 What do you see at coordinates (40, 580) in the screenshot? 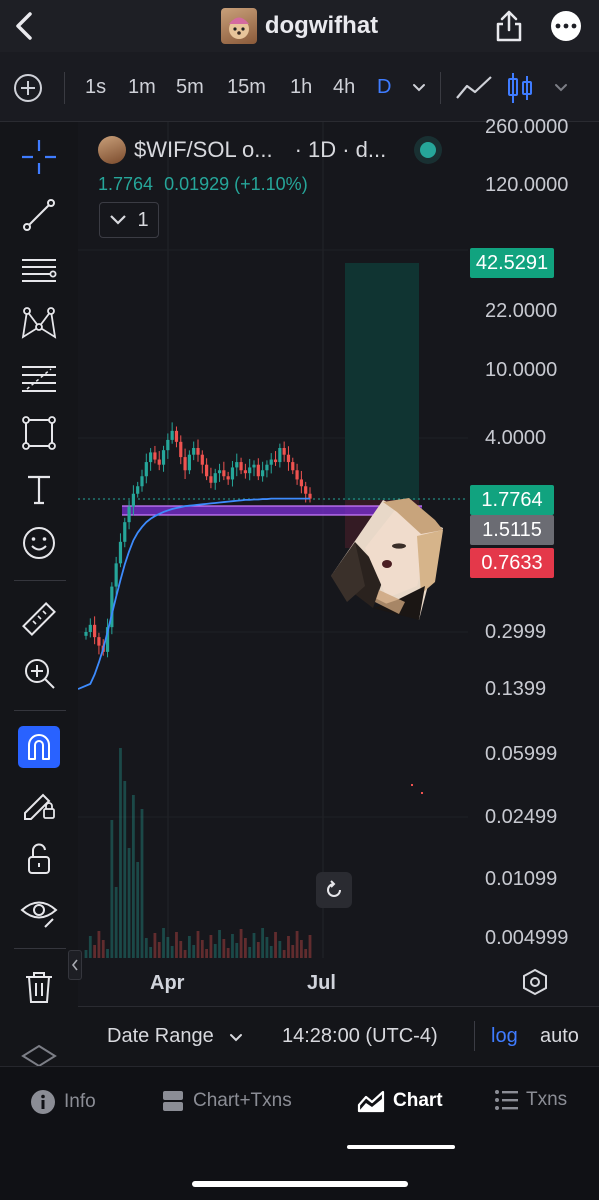
I see `sidebar-divider` at bounding box center [40, 580].